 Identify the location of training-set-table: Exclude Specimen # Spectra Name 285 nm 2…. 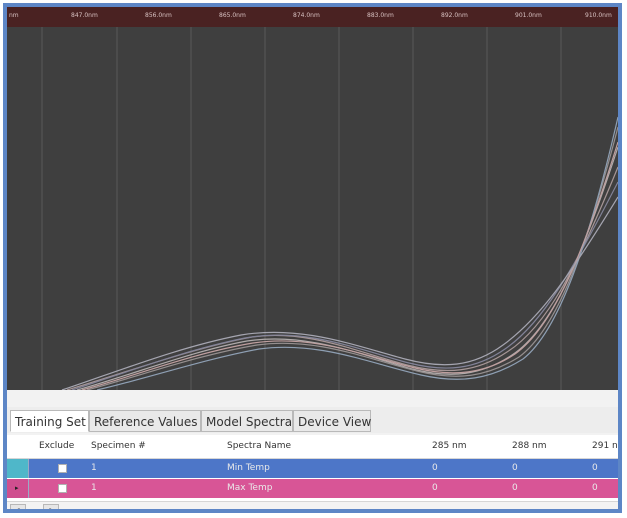
(312, 472).